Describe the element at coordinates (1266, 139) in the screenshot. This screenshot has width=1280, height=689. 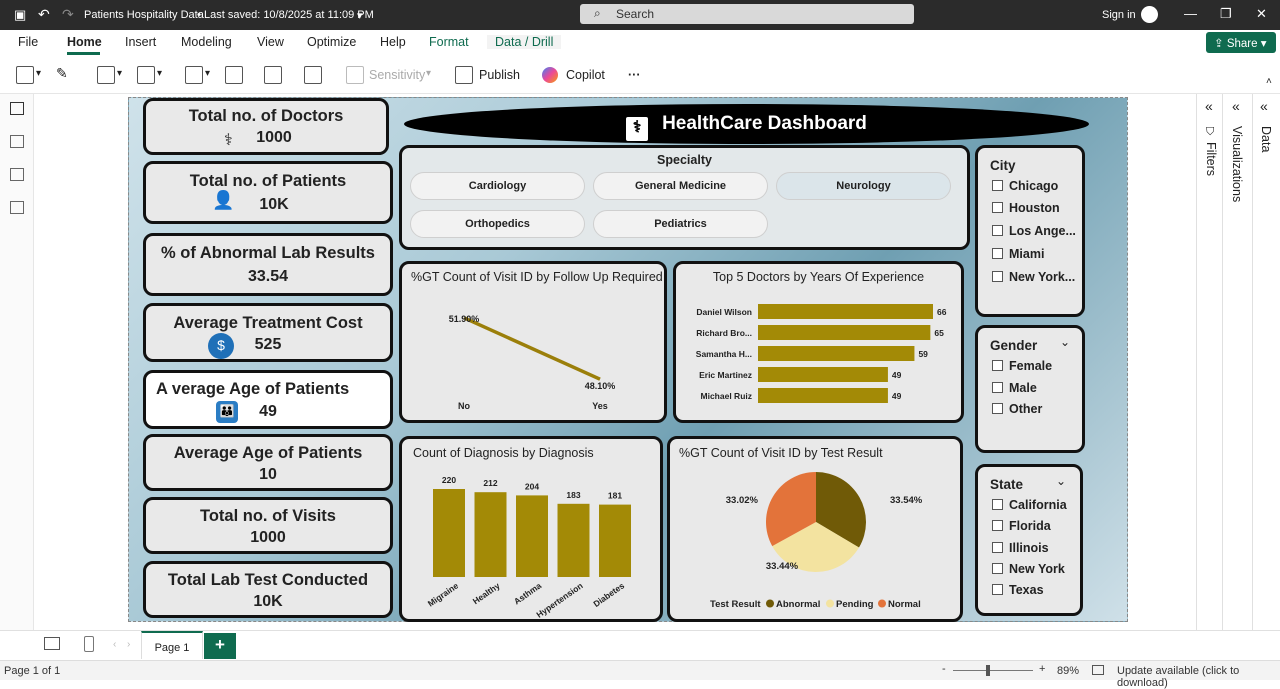
I see `data-pane-label: Data` at that location.